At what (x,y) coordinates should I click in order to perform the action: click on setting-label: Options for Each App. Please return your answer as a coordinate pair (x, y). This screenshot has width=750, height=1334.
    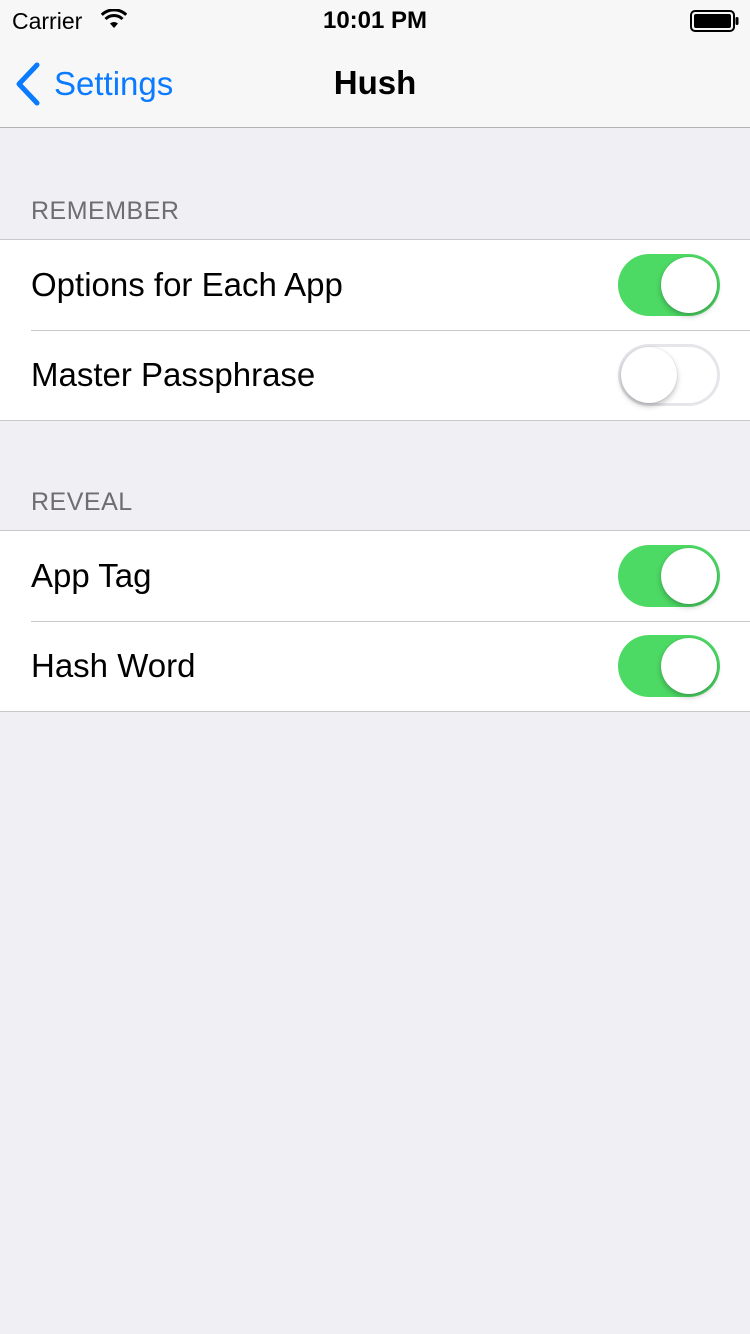
    Looking at the image, I should click on (187, 284).